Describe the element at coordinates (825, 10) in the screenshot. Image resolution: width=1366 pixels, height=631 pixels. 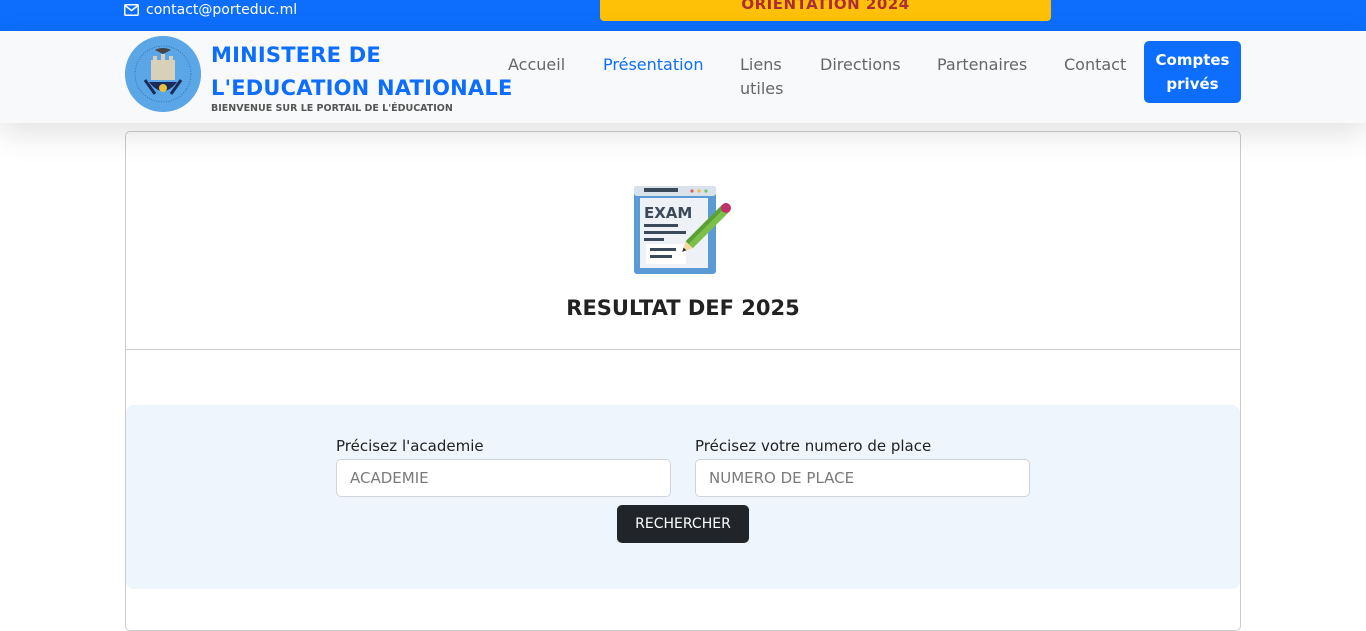
I see `orientation-button: ORIENTATION 2024` at that location.